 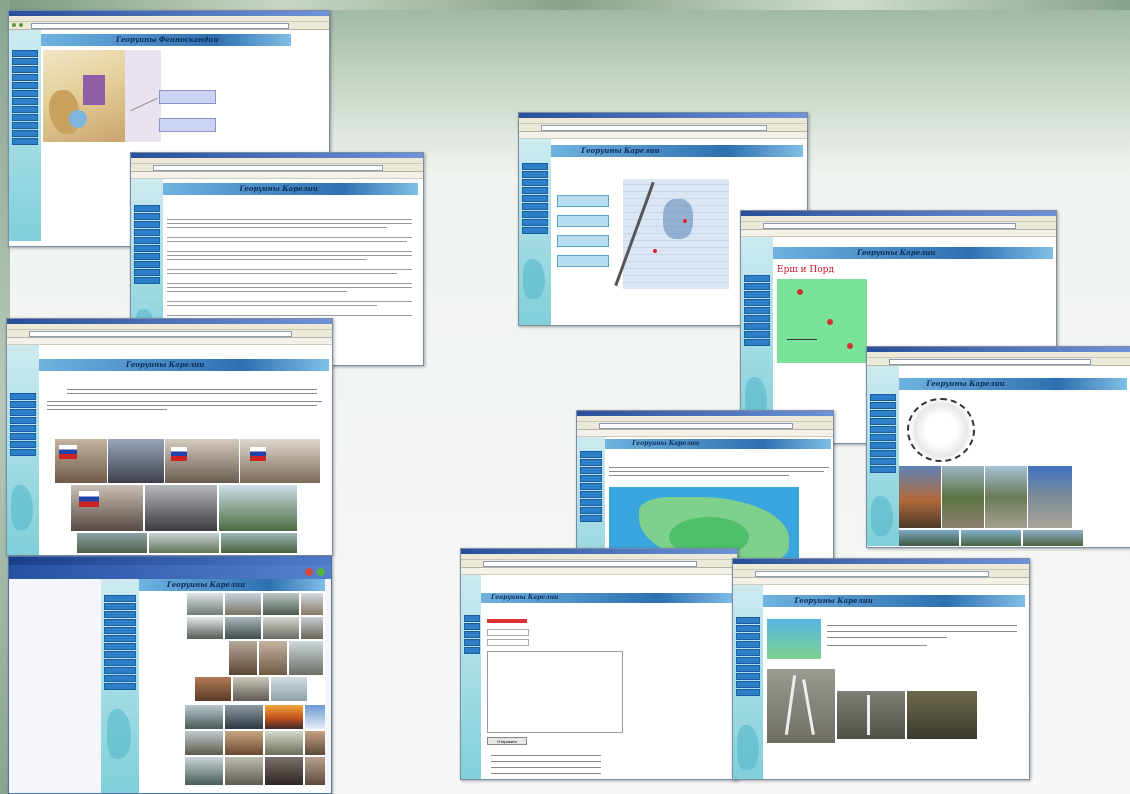 What do you see at coordinates (14, 25) in the screenshot?
I see `back-button-icon` at bounding box center [14, 25].